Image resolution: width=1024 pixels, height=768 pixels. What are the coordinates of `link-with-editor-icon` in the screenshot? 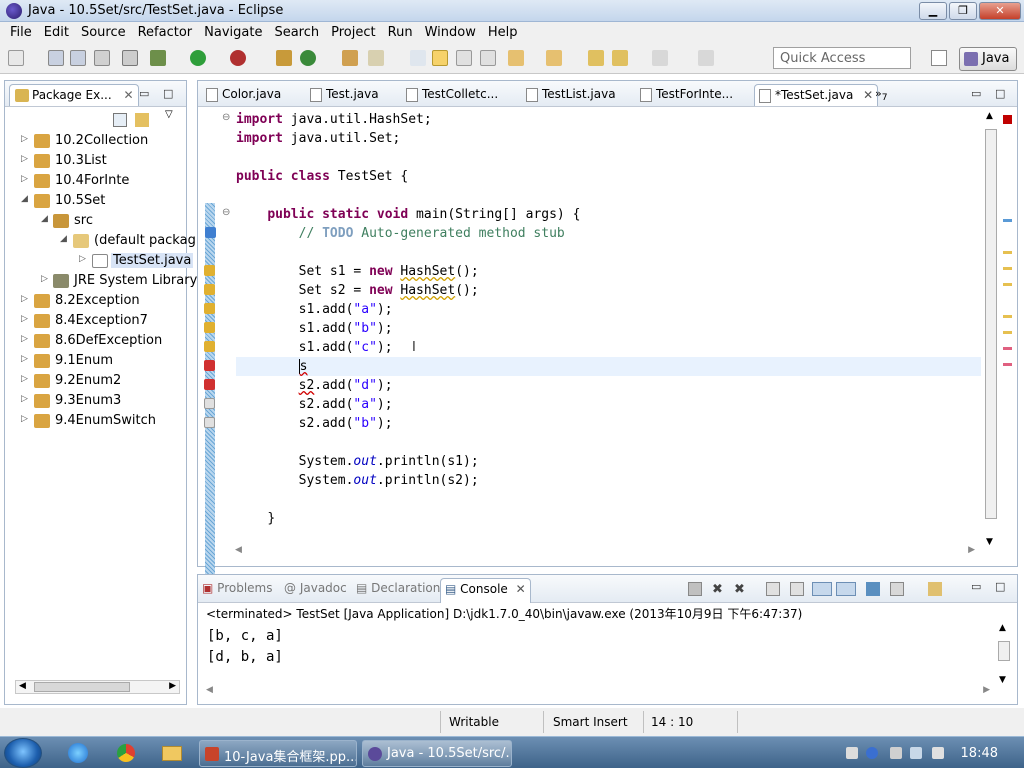 It's located at (142, 120).